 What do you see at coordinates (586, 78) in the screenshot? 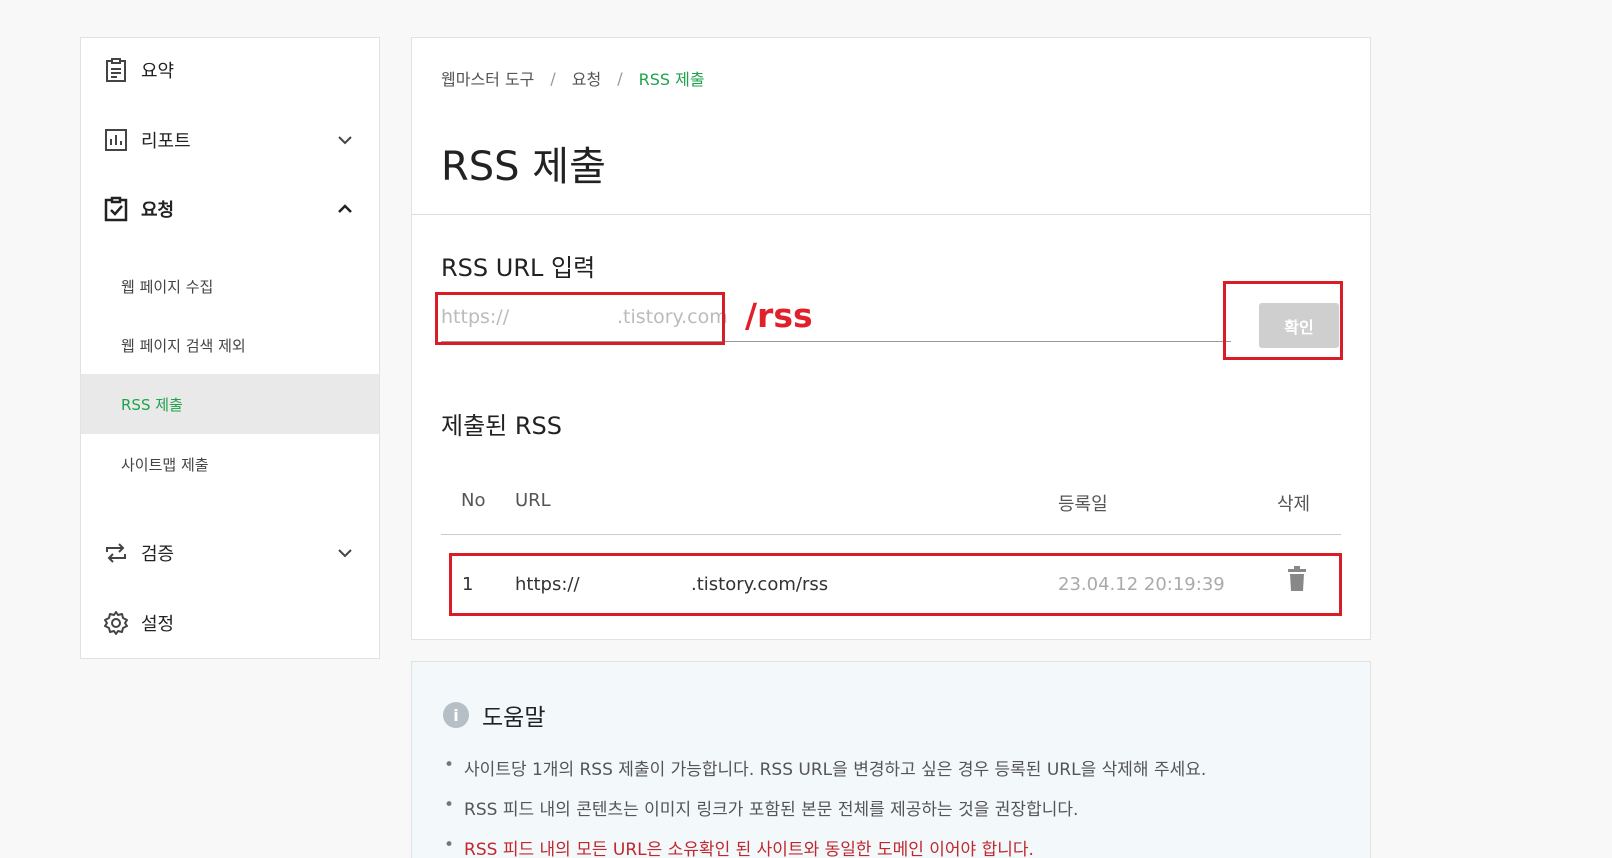
I see `breadcrumb-request: 요청` at bounding box center [586, 78].